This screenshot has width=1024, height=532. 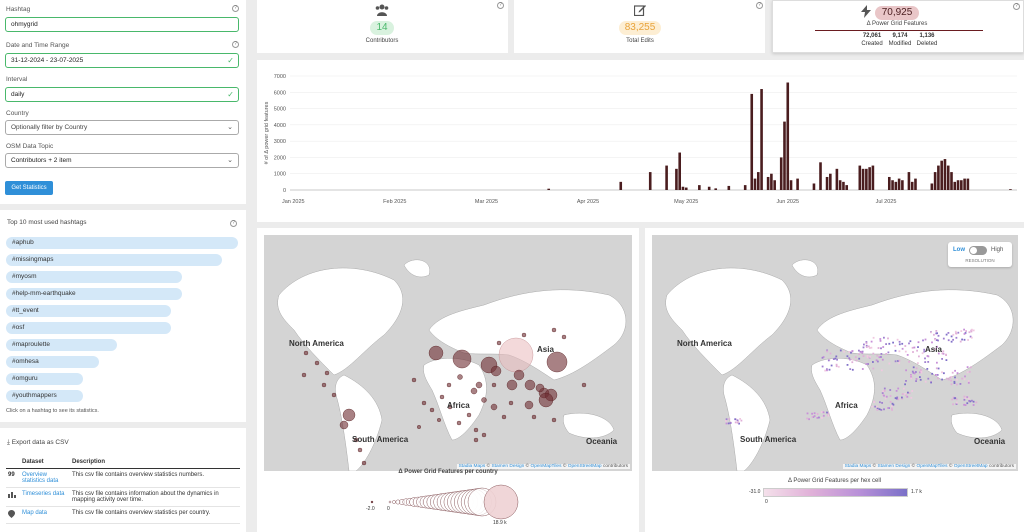 I want to click on hashtags-help-icon: ?, so click(x=233, y=223).